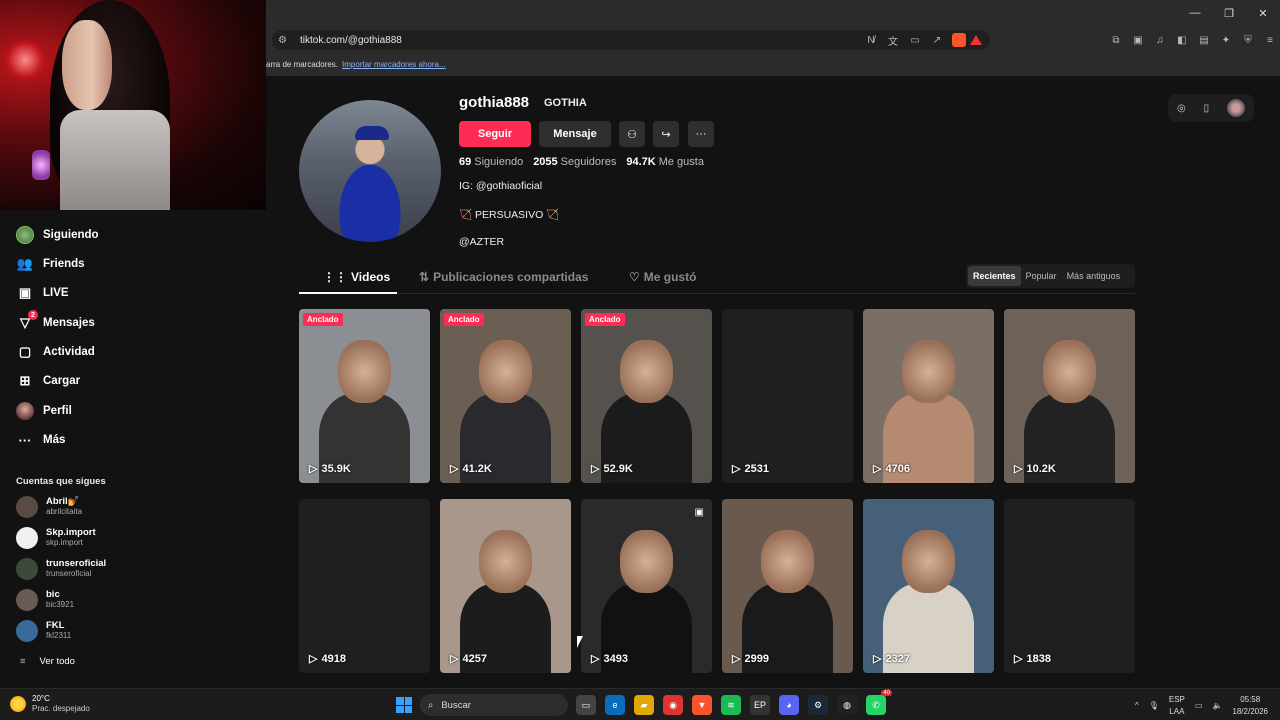 Image resolution: width=1280 pixels, height=720 pixels. I want to click on video-card: ▷ 4706, so click(928, 396).